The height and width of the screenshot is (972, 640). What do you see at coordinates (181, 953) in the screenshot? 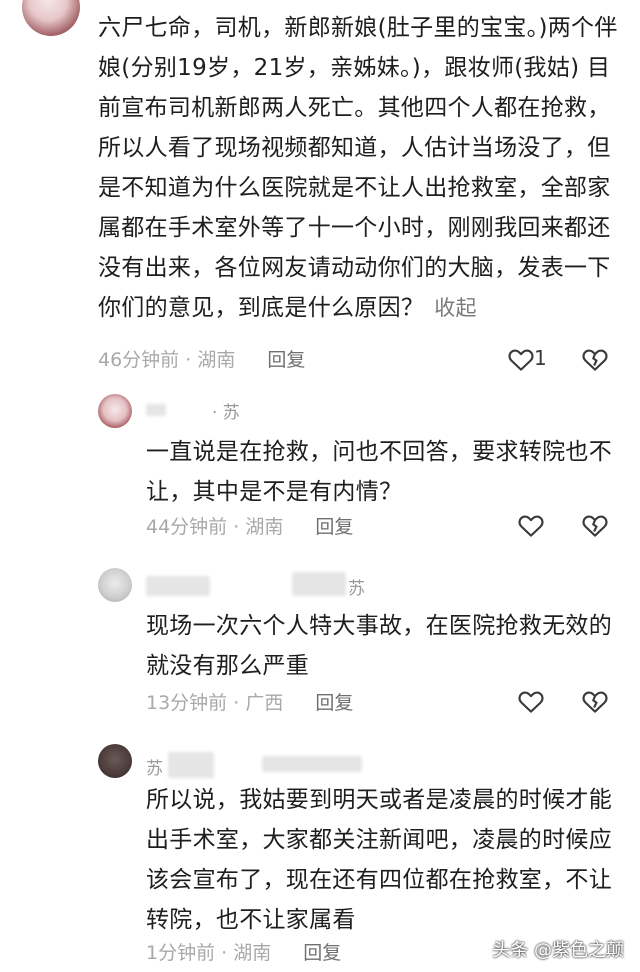
I see `reply-time: 1分钟前` at bounding box center [181, 953].